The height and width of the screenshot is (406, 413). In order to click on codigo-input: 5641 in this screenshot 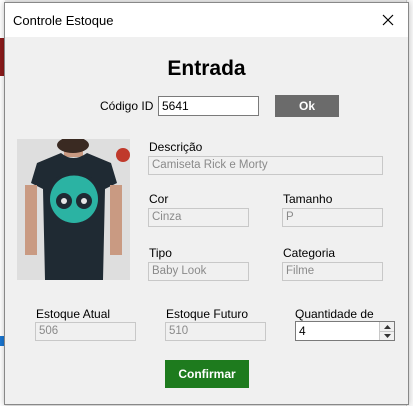, I will do `click(208, 106)`.